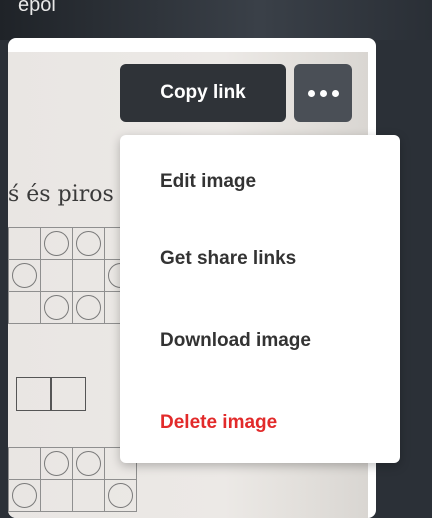 The width and height of the screenshot is (432, 518). I want to click on worksheet-rectangle, so click(51, 394).